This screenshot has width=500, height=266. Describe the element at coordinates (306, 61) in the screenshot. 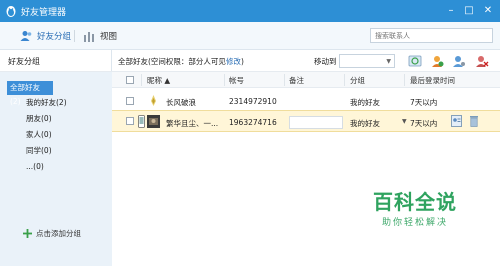

I see `permission-bar: 全部好友(空间权限：部分人可见修改) 移动到 ▼` at that location.